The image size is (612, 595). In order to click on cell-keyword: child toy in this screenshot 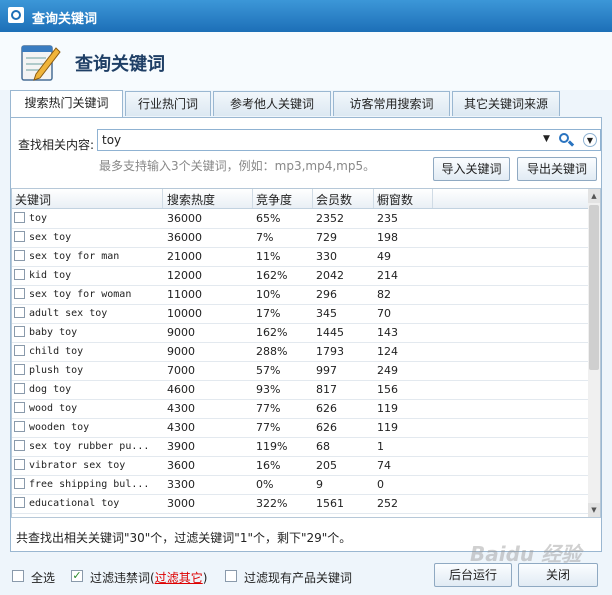, I will do `click(56, 351)`.